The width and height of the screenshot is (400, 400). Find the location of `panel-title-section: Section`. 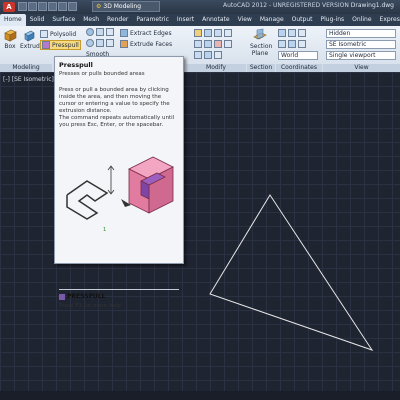

panel-title-section: Section is located at coordinates (261, 68).